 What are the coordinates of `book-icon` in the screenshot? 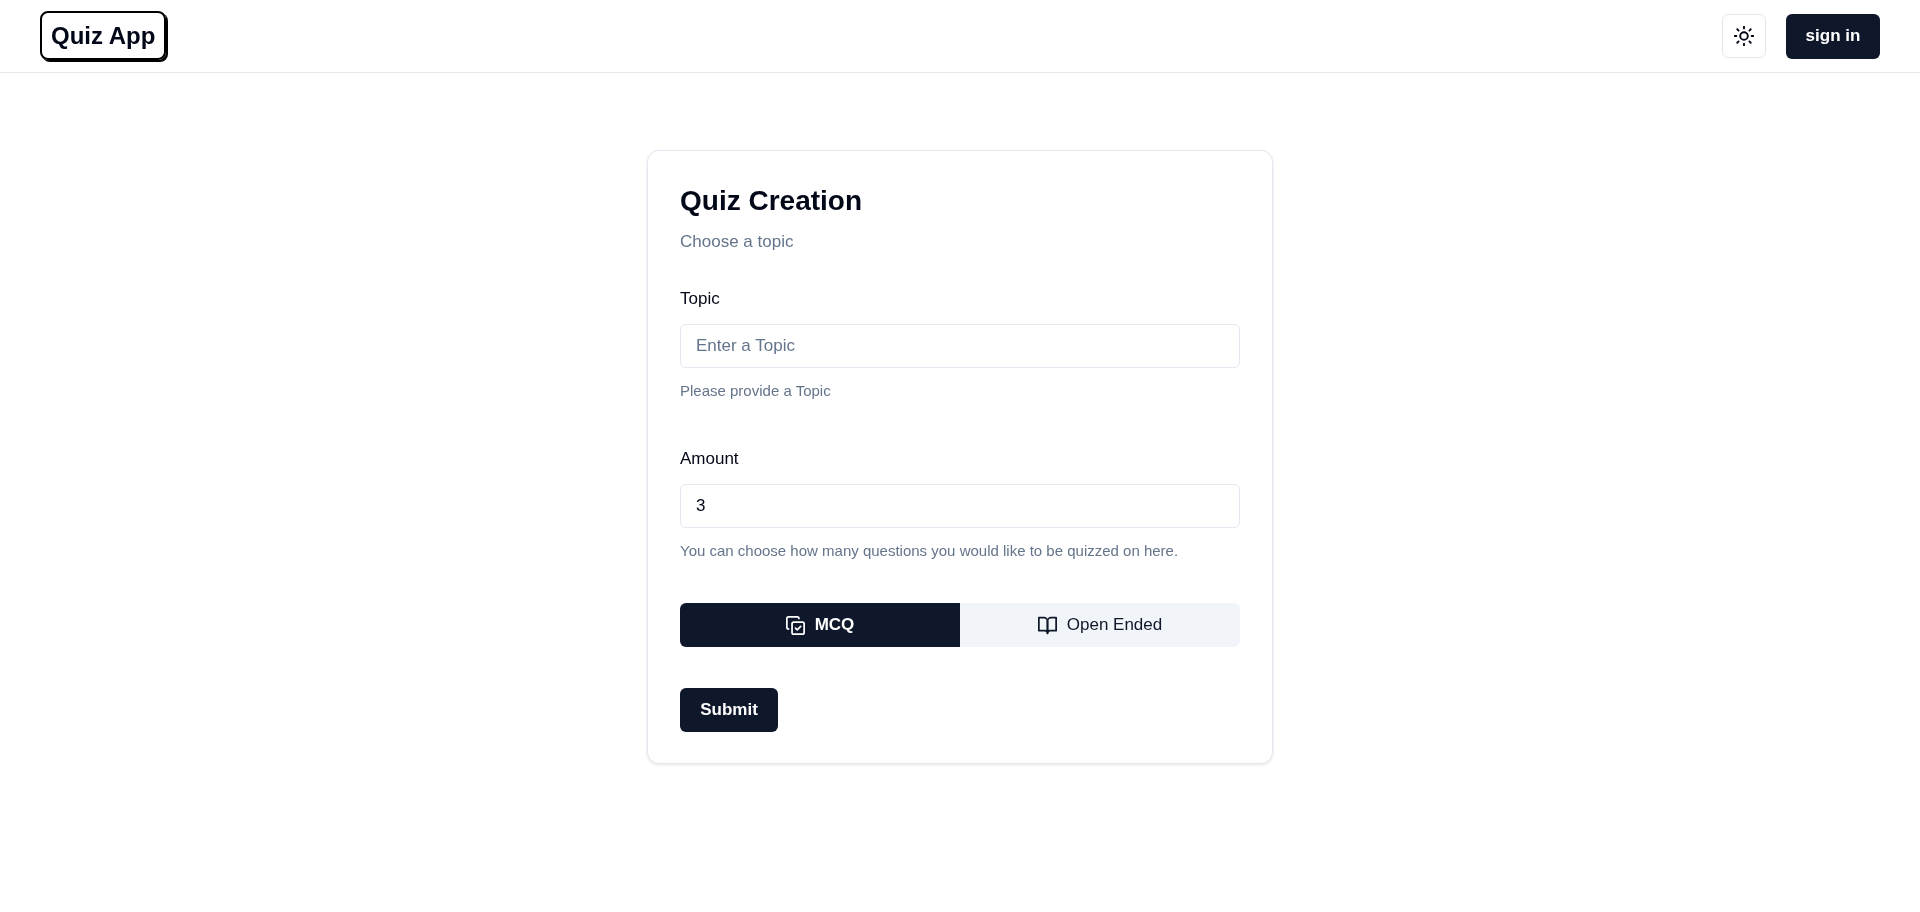 It's located at (1047, 625).